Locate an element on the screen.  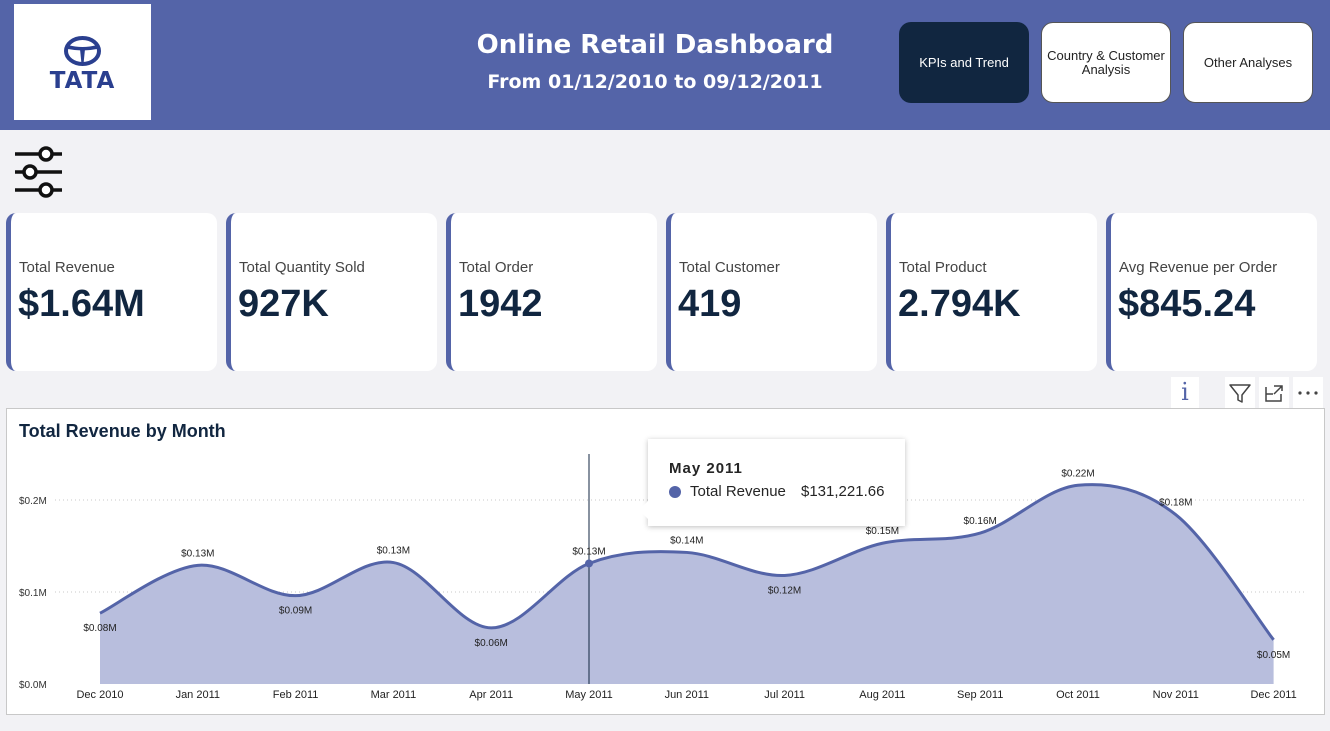
kpi-value: $845.24 is located at coordinates (1187, 304).